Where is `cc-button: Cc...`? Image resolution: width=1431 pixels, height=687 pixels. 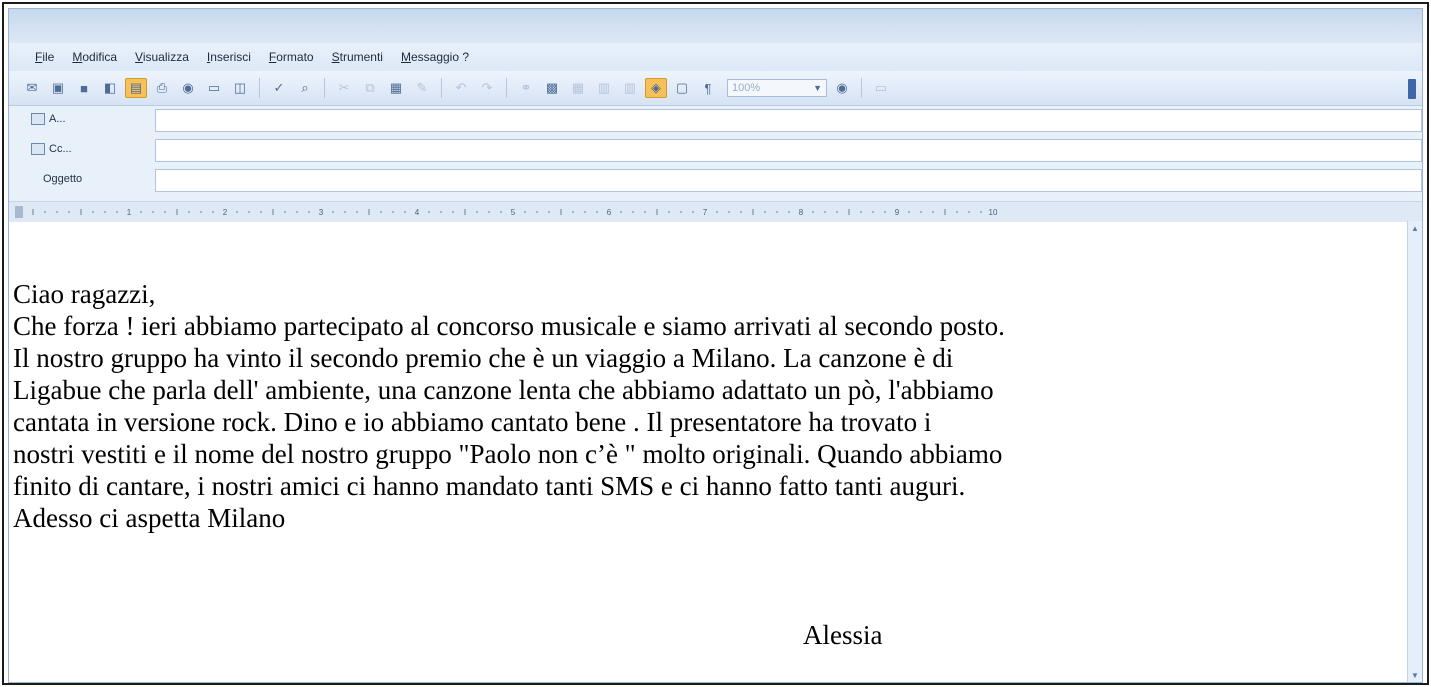
cc-button: Cc... is located at coordinates (51, 149).